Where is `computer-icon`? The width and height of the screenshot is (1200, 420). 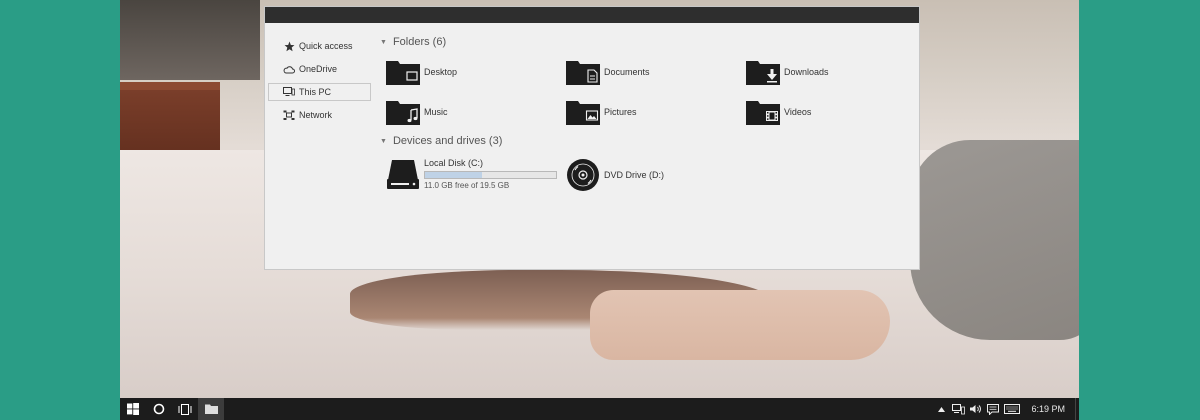 computer-icon is located at coordinates (289, 92).